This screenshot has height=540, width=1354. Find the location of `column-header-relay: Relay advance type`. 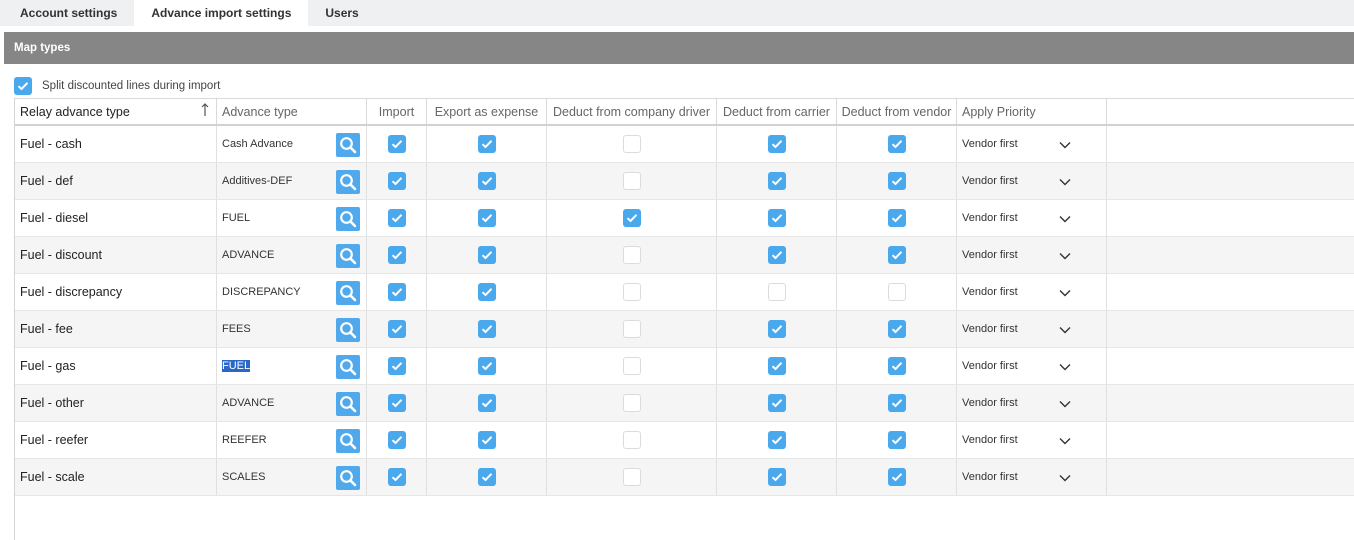

column-header-relay: Relay advance type is located at coordinates (116, 111).